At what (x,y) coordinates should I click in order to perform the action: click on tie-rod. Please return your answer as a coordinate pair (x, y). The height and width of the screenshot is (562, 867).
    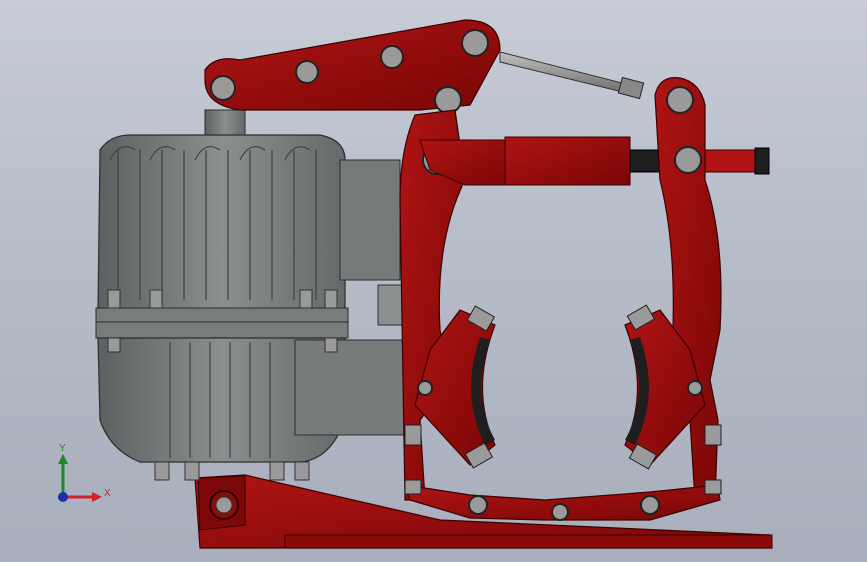
    Looking at the image, I should click on (572, 75).